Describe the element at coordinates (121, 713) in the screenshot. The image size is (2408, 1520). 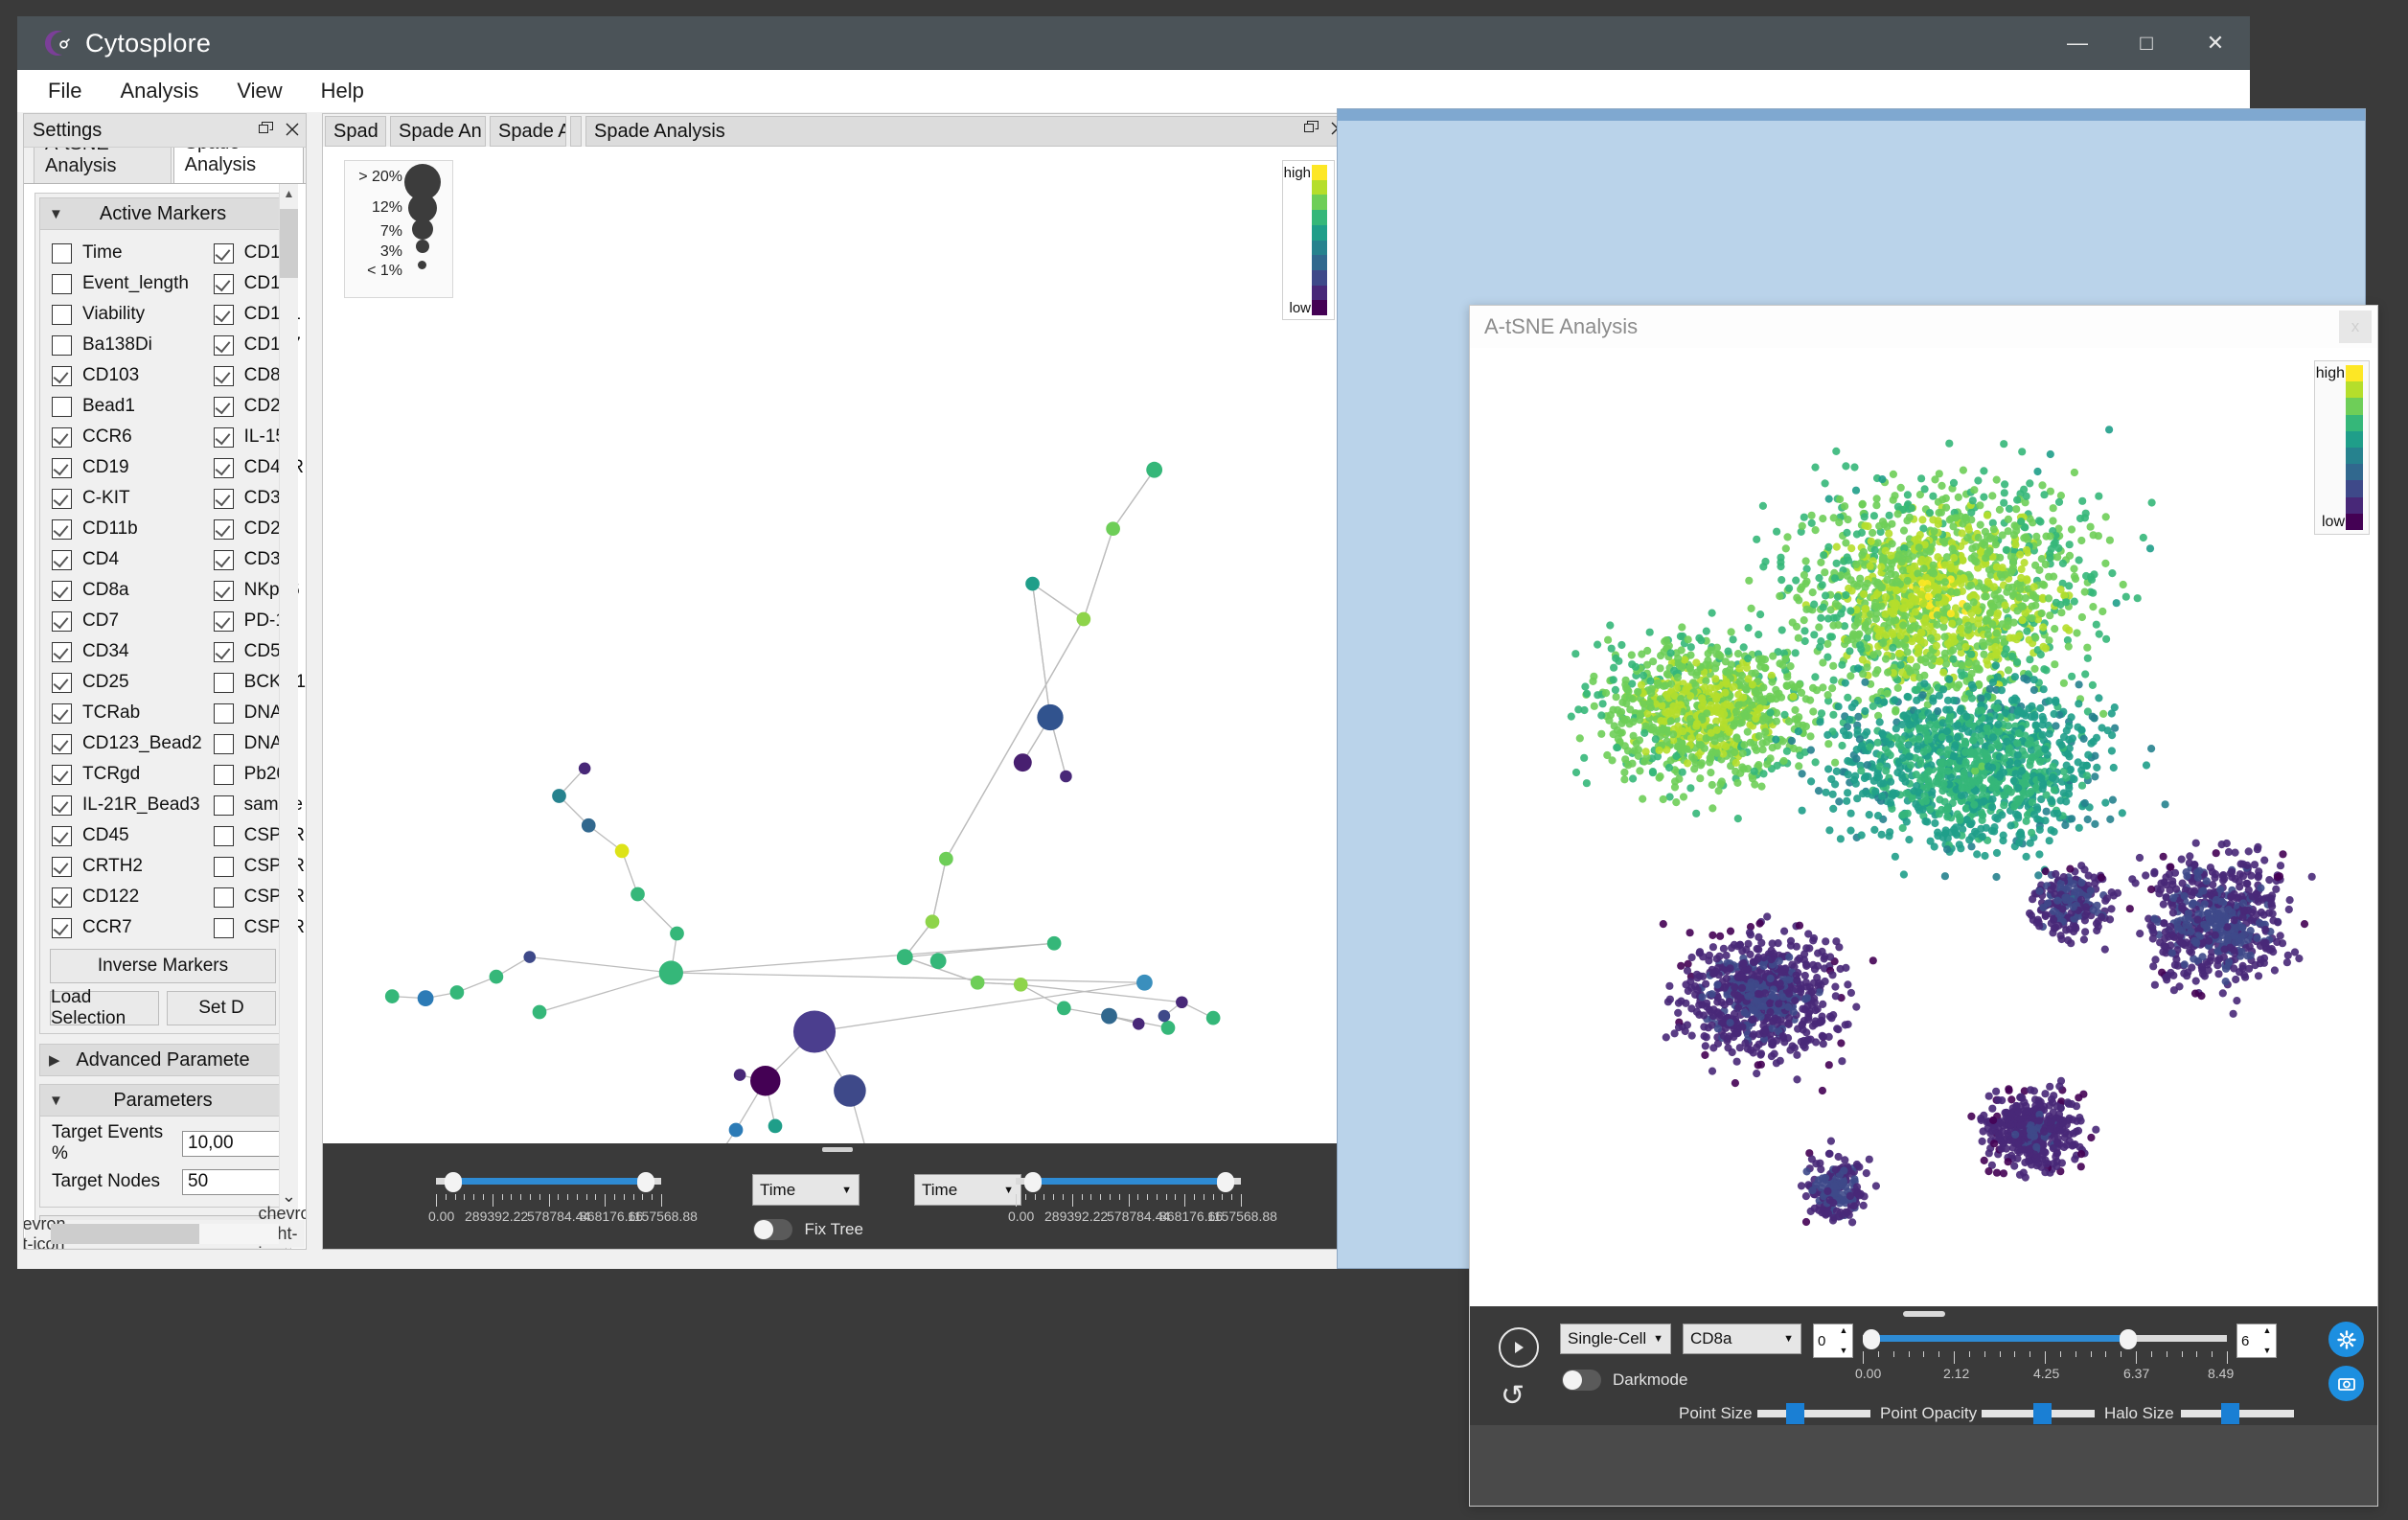
I see `marker-row-left-15: TCRab` at that location.